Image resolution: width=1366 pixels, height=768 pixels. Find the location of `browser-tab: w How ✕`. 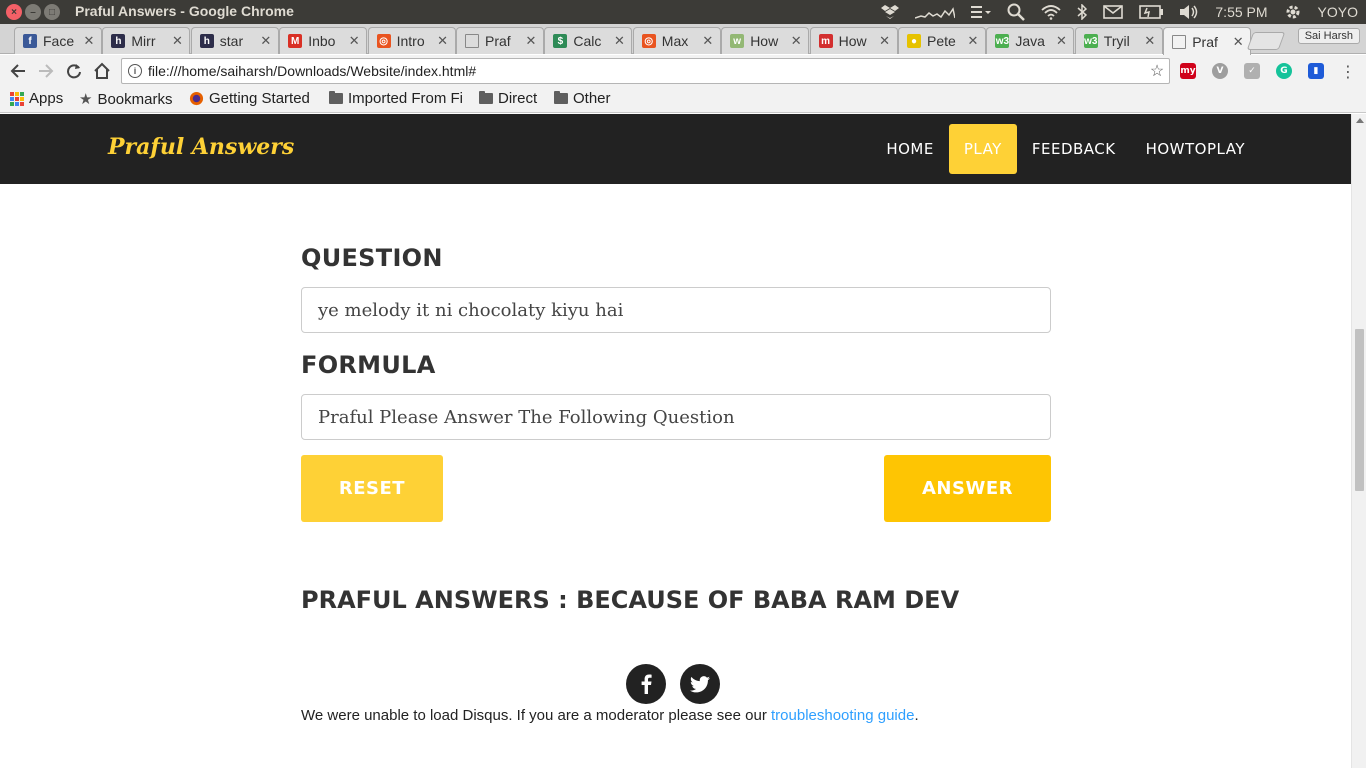

browser-tab: w How ✕ is located at coordinates (765, 40).